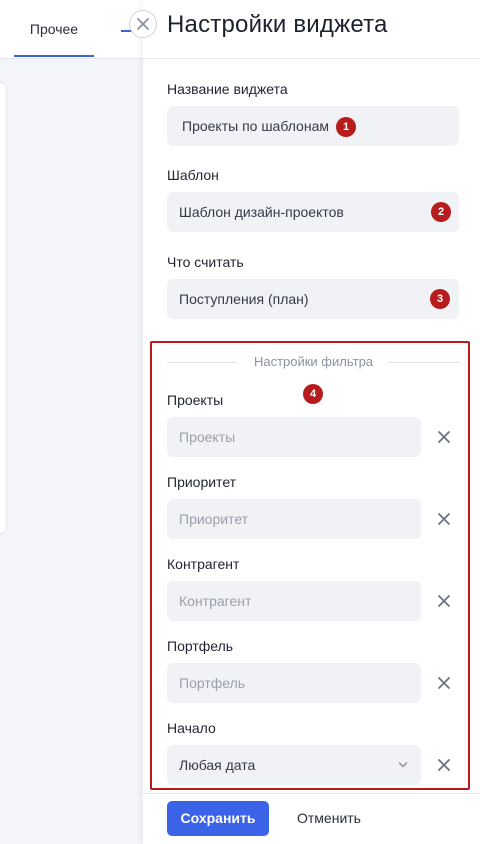 This screenshot has width=480, height=844. Describe the element at coordinates (54, 29) in the screenshot. I see `tab-other: Прочее` at that location.